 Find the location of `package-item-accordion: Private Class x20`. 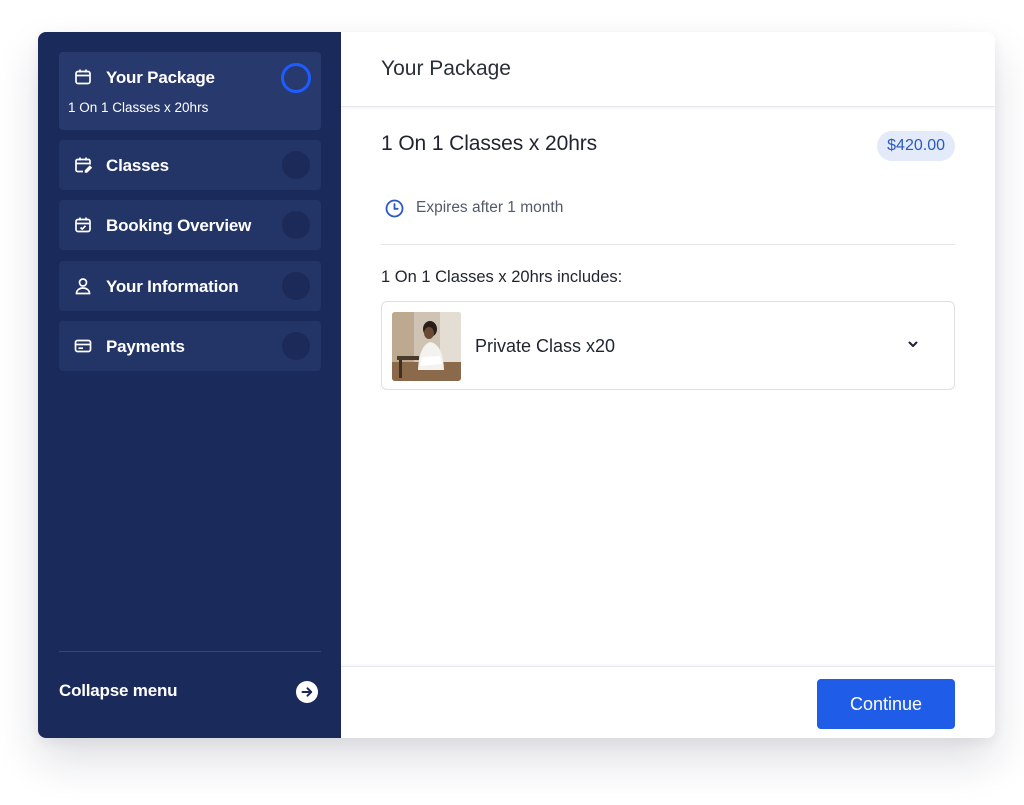

package-item-accordion: Private Class x20 is located at coordinates (668, 345).